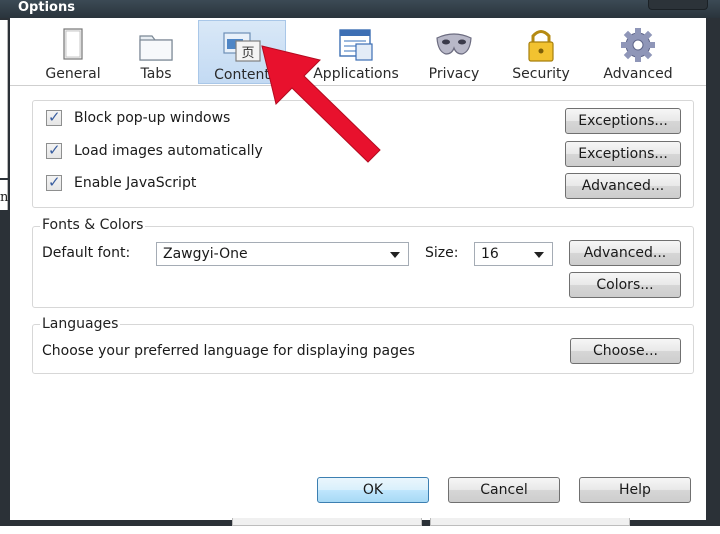 The width and height of the screenshot is (720, 534). I want to click on background-text-fragment: n, so click(4, 197).